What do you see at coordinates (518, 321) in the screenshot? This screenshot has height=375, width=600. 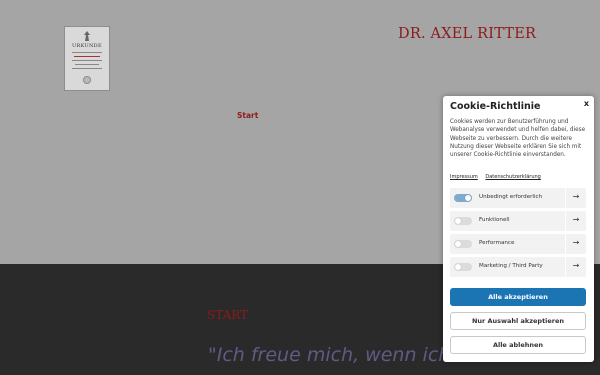 I see `accept-selection-button: Nur Auswahl akzeptieren` at bounding box center [518, 321].